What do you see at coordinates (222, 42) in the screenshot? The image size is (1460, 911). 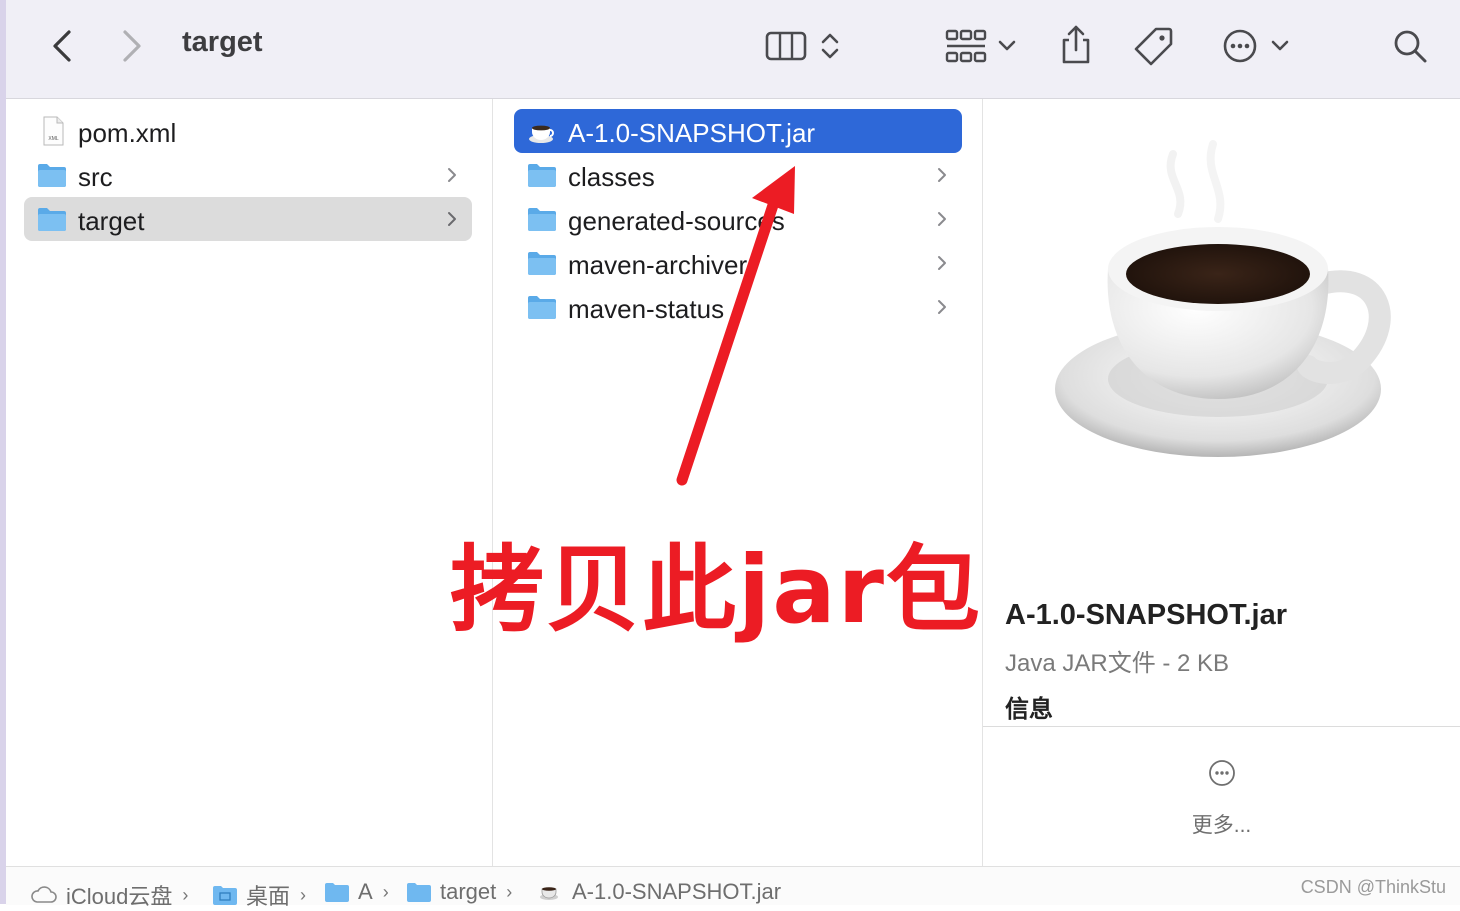 I see `window-title: target` at bounding box center [222, 42].